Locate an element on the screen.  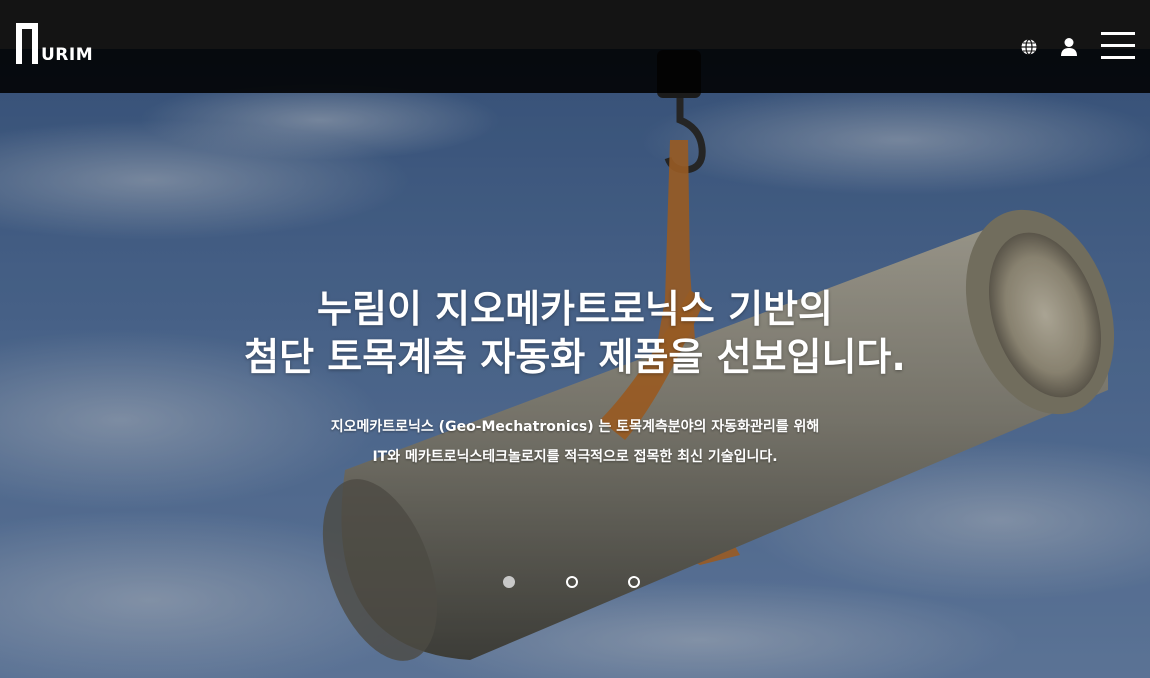
hero-title-line-2: 첨단 토목계측 자동화 제품을 선보입니다. is located at coordinates (575, 357).